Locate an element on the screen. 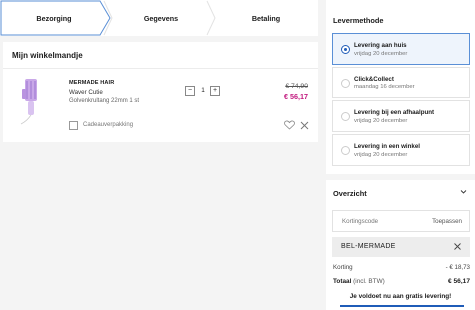 The height and width of the screenshot is (310, 475). applied-coupon-code: BEL-MERMADE is located at coordinates (368, 246).